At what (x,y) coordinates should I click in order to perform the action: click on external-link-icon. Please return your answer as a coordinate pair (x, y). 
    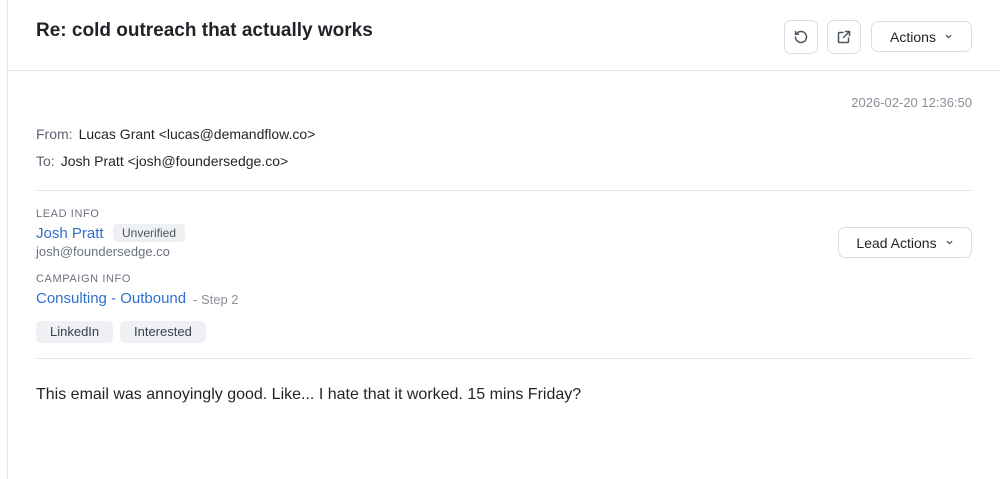
    Looking at the image, I should click on (844, 37).